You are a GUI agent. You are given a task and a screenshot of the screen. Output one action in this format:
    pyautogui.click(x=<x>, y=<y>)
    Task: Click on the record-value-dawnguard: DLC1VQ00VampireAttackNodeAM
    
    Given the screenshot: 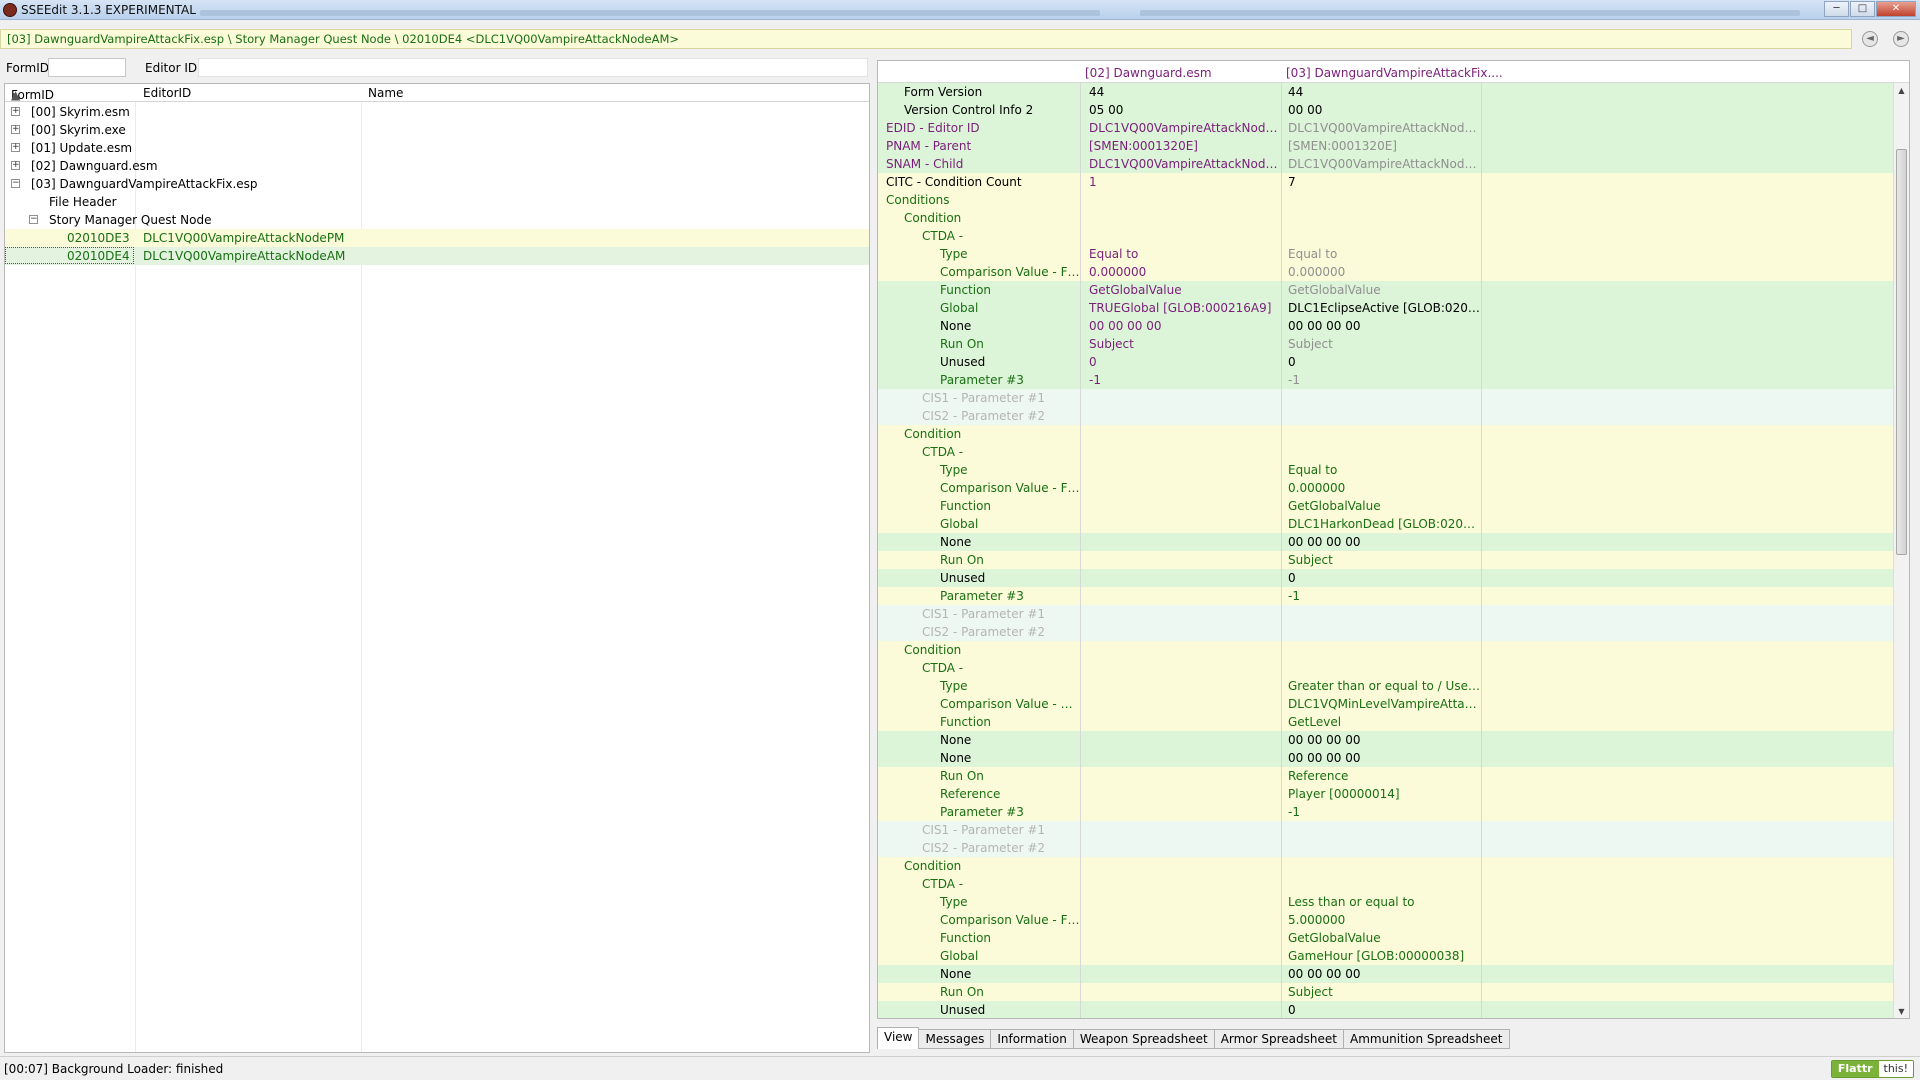 What is the action you would take?
    pyautogui.click(x=1181, y=128)
    